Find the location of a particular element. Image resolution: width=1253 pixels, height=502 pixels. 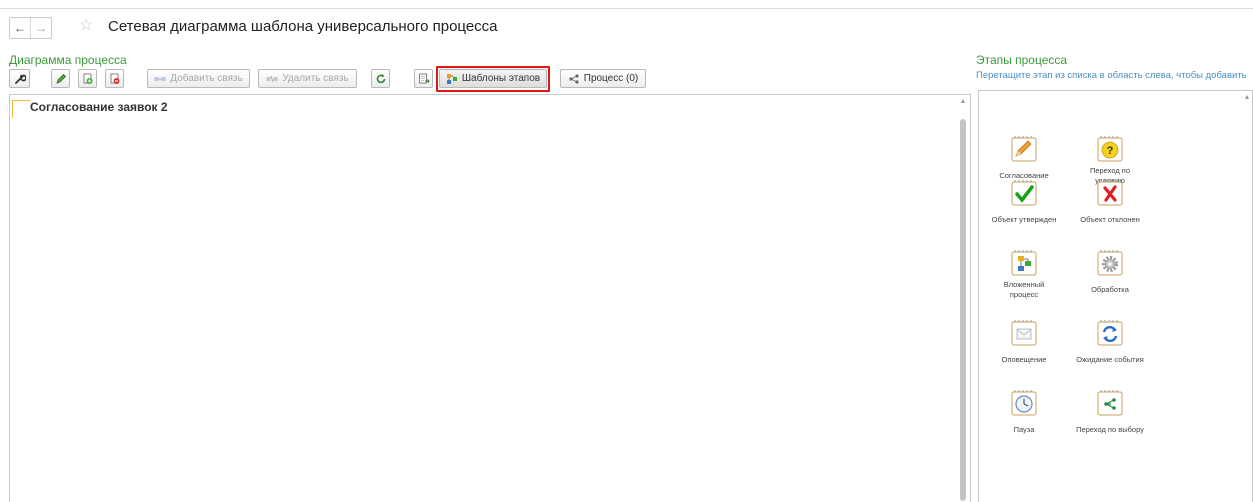

stage-item-approved: Объект утвержден is located at coordinates (1024, 205).